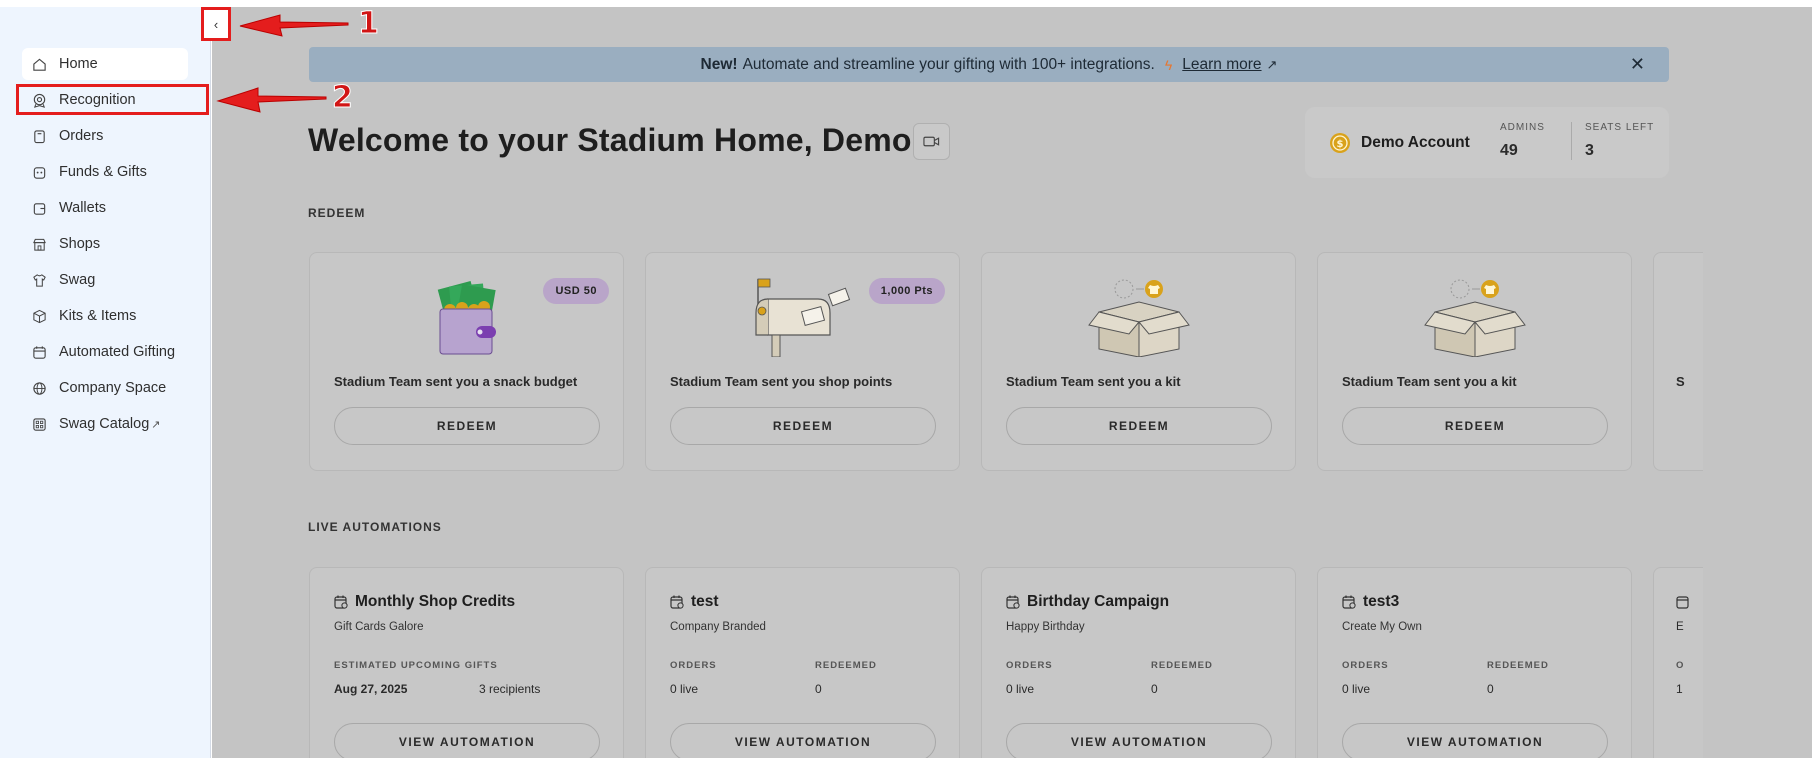 Image resolution: width=1812 pixels, height=758 pixels. What do you see at coordinates (105, 280) in the screenshot?
I see `sidebar-item-swag: Swag` at bounding box center [105, 280].